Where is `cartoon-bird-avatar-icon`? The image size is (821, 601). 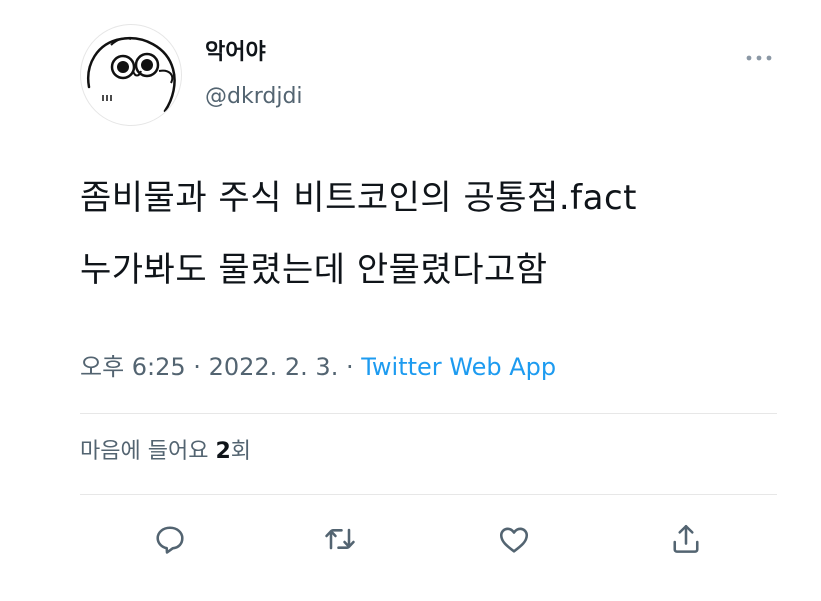
cartoon-bird-avatar-icon is located at coordinates (131, 75).